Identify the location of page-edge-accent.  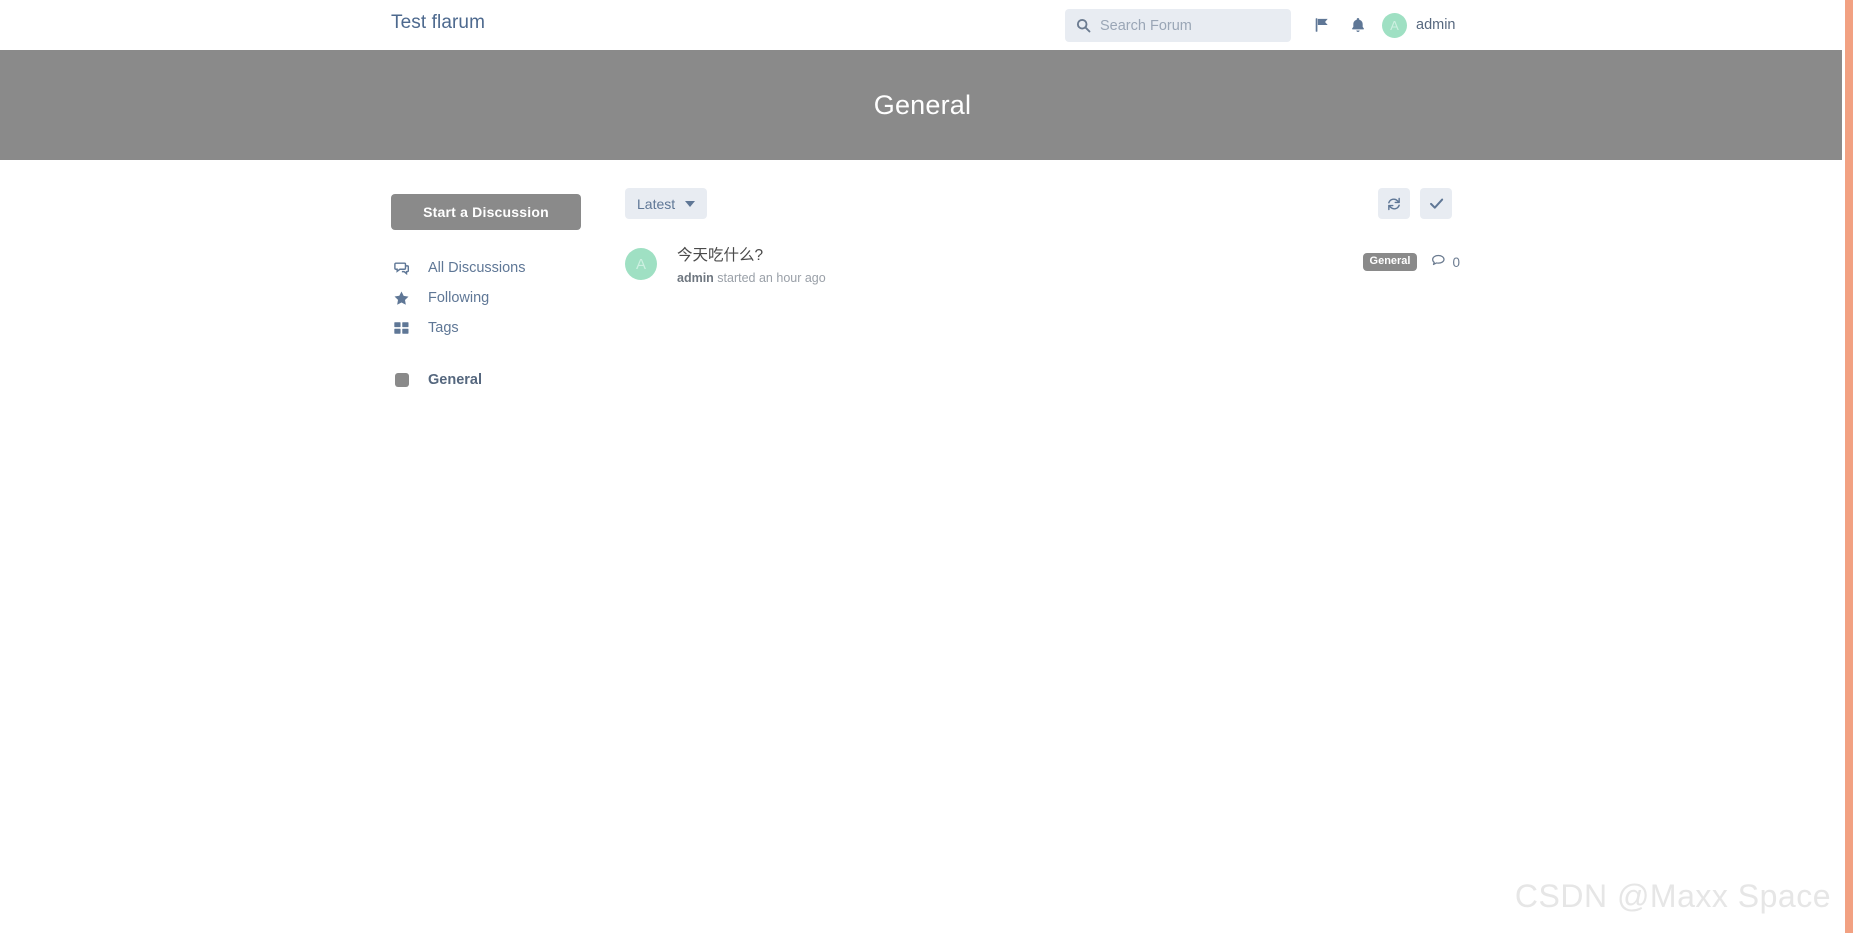
(1849, 466).